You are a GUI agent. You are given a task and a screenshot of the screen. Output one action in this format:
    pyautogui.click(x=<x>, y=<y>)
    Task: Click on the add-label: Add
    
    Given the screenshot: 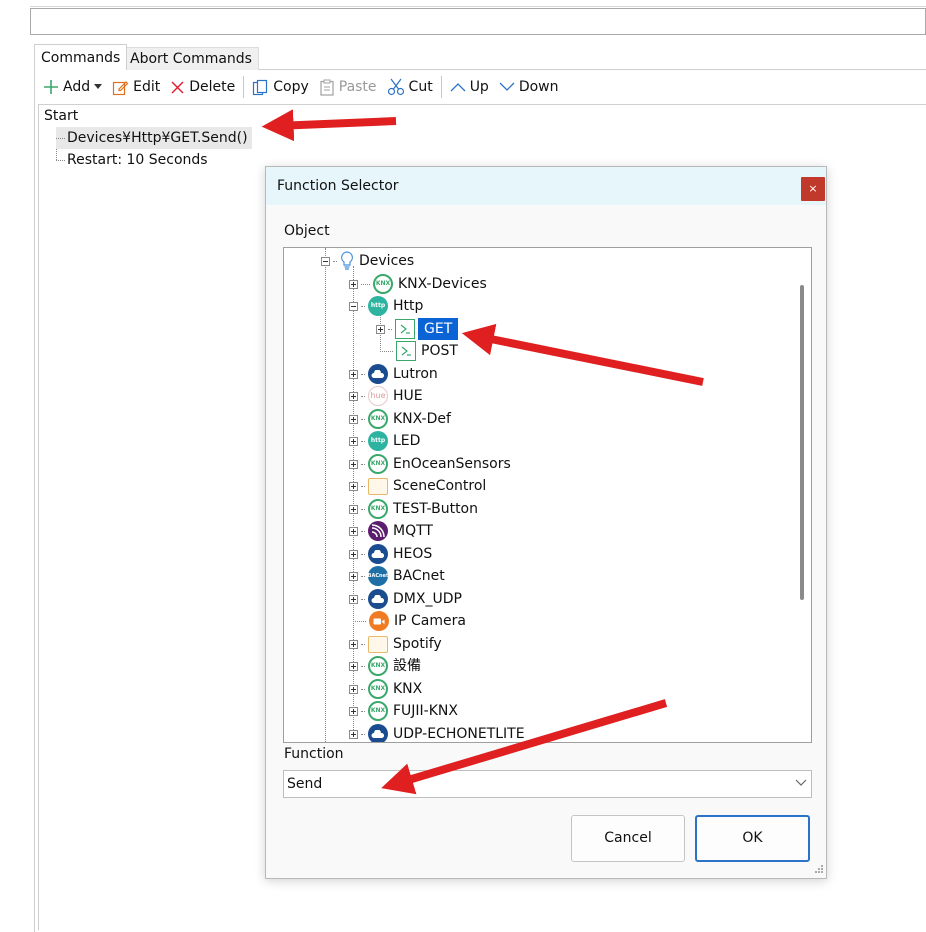 What is the action you would take?
    pyautogui.click(x=77, y=87)
    